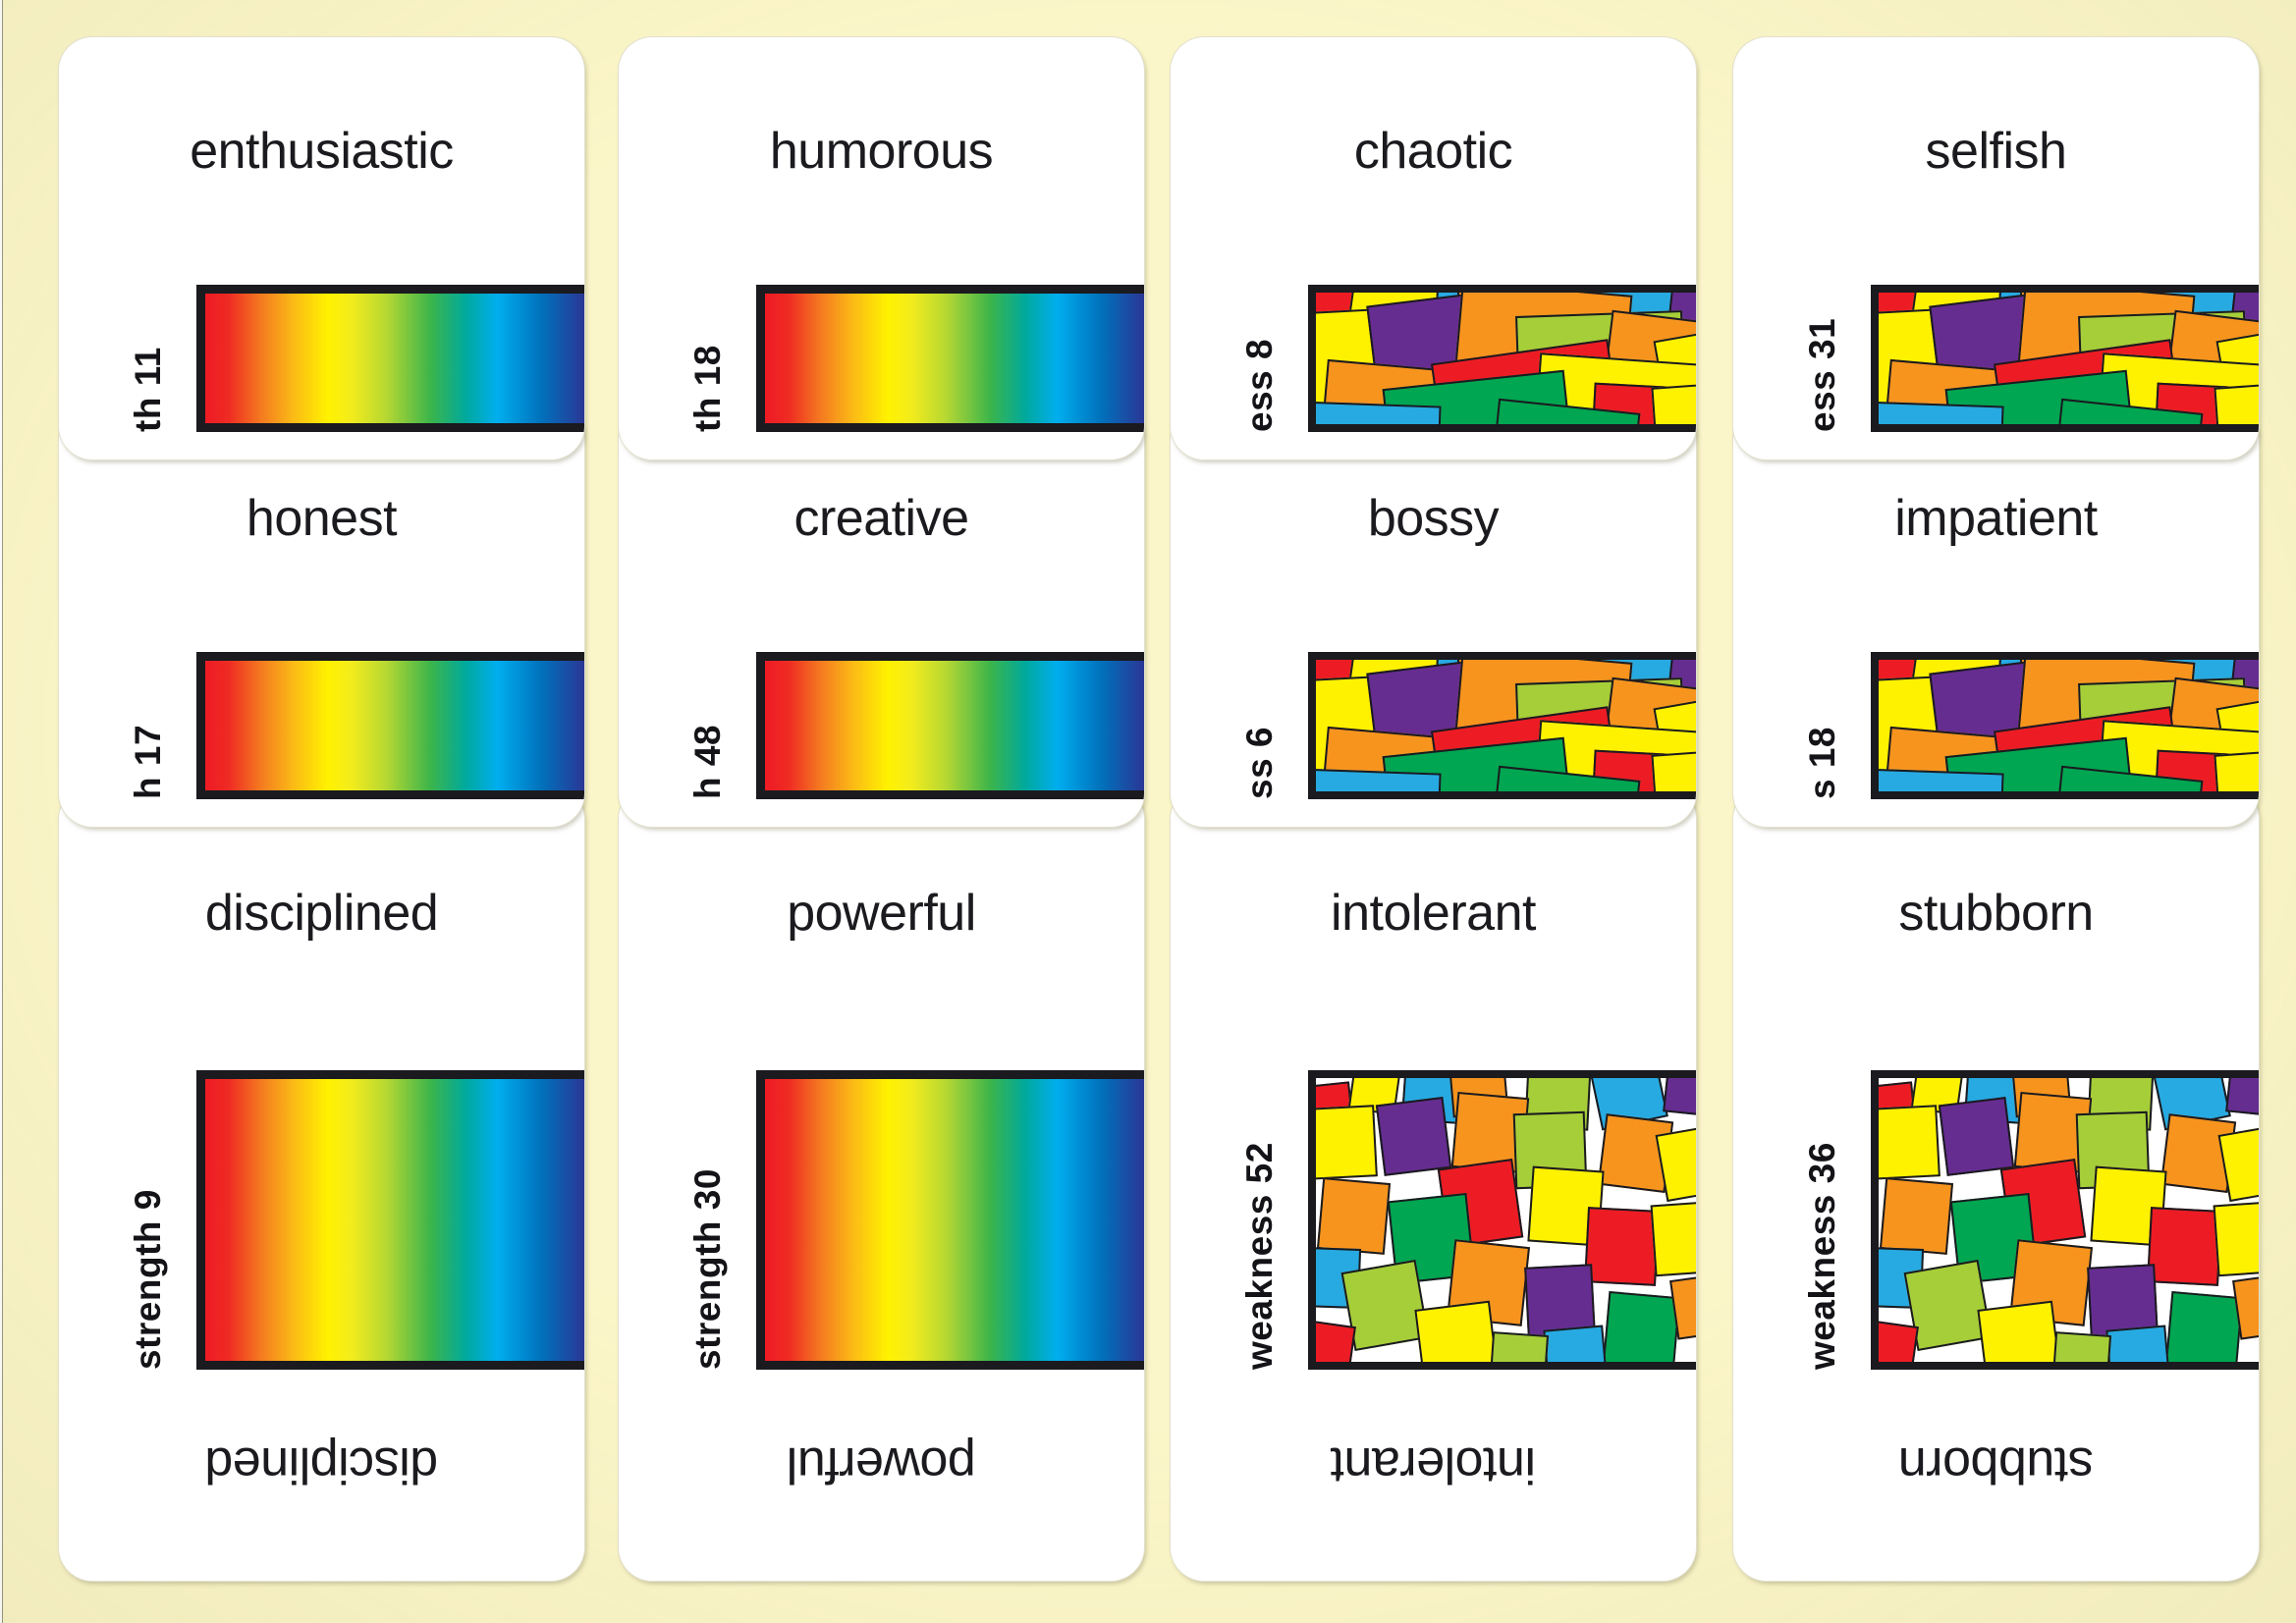 The width and height of the screenshot is (2296, 1623). I want to click on card-intolerant: intolerant weakness 52 intolerant, so click(1433, 1183).